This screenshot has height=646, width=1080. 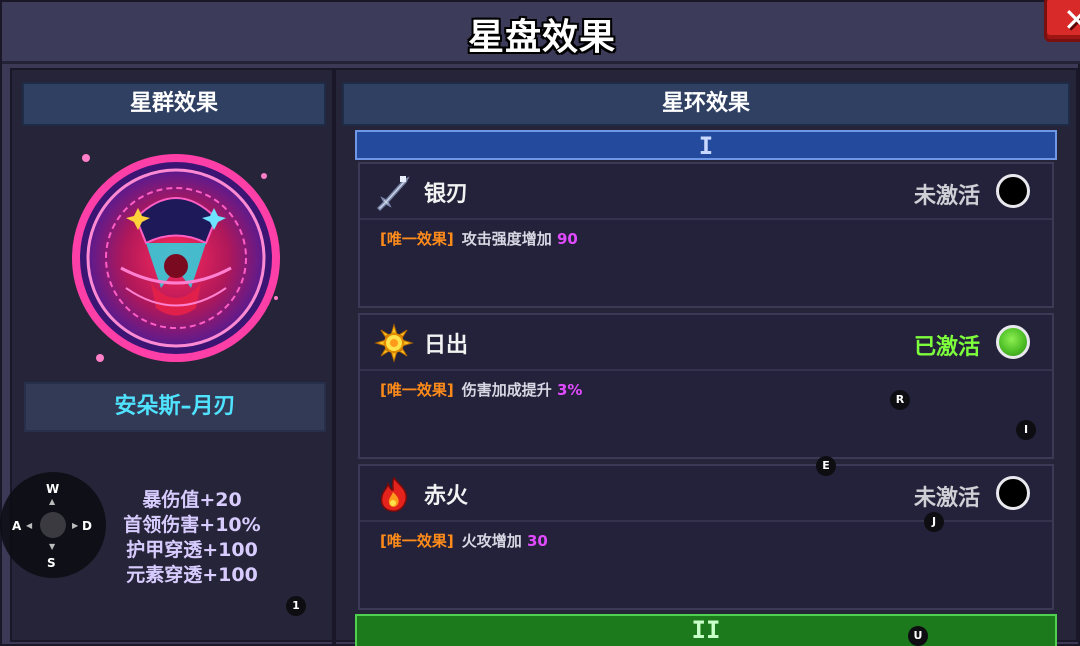 I want to click on effect-description: [唯一效果] 攻击强度增加 90, so click(x=479, y=238).